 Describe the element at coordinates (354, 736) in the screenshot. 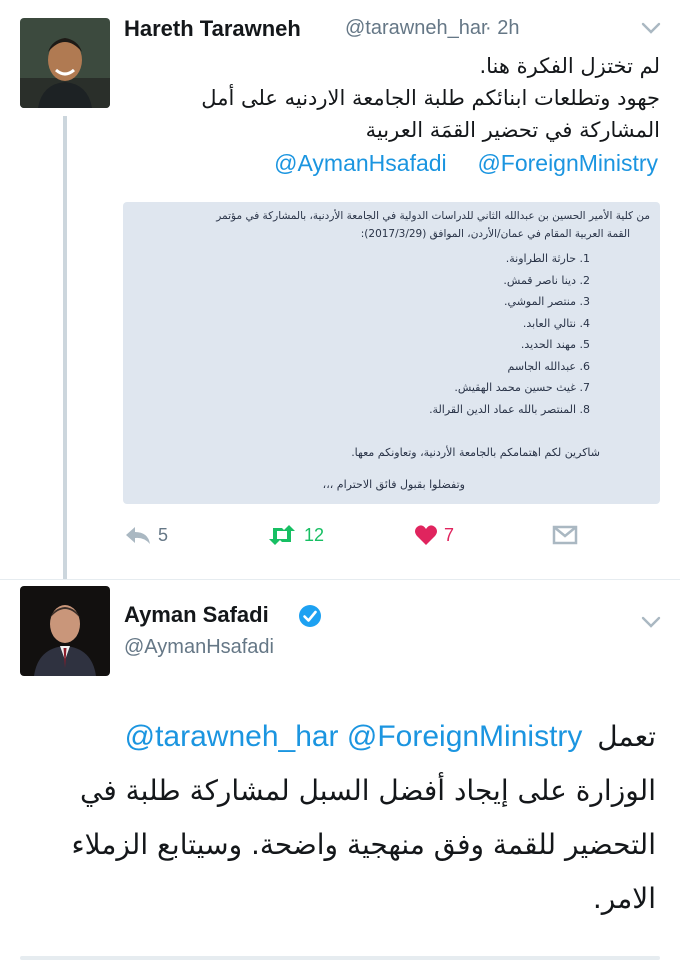

I see `mention-link: @tarawneh_har @ForeignMinistry` at that location.